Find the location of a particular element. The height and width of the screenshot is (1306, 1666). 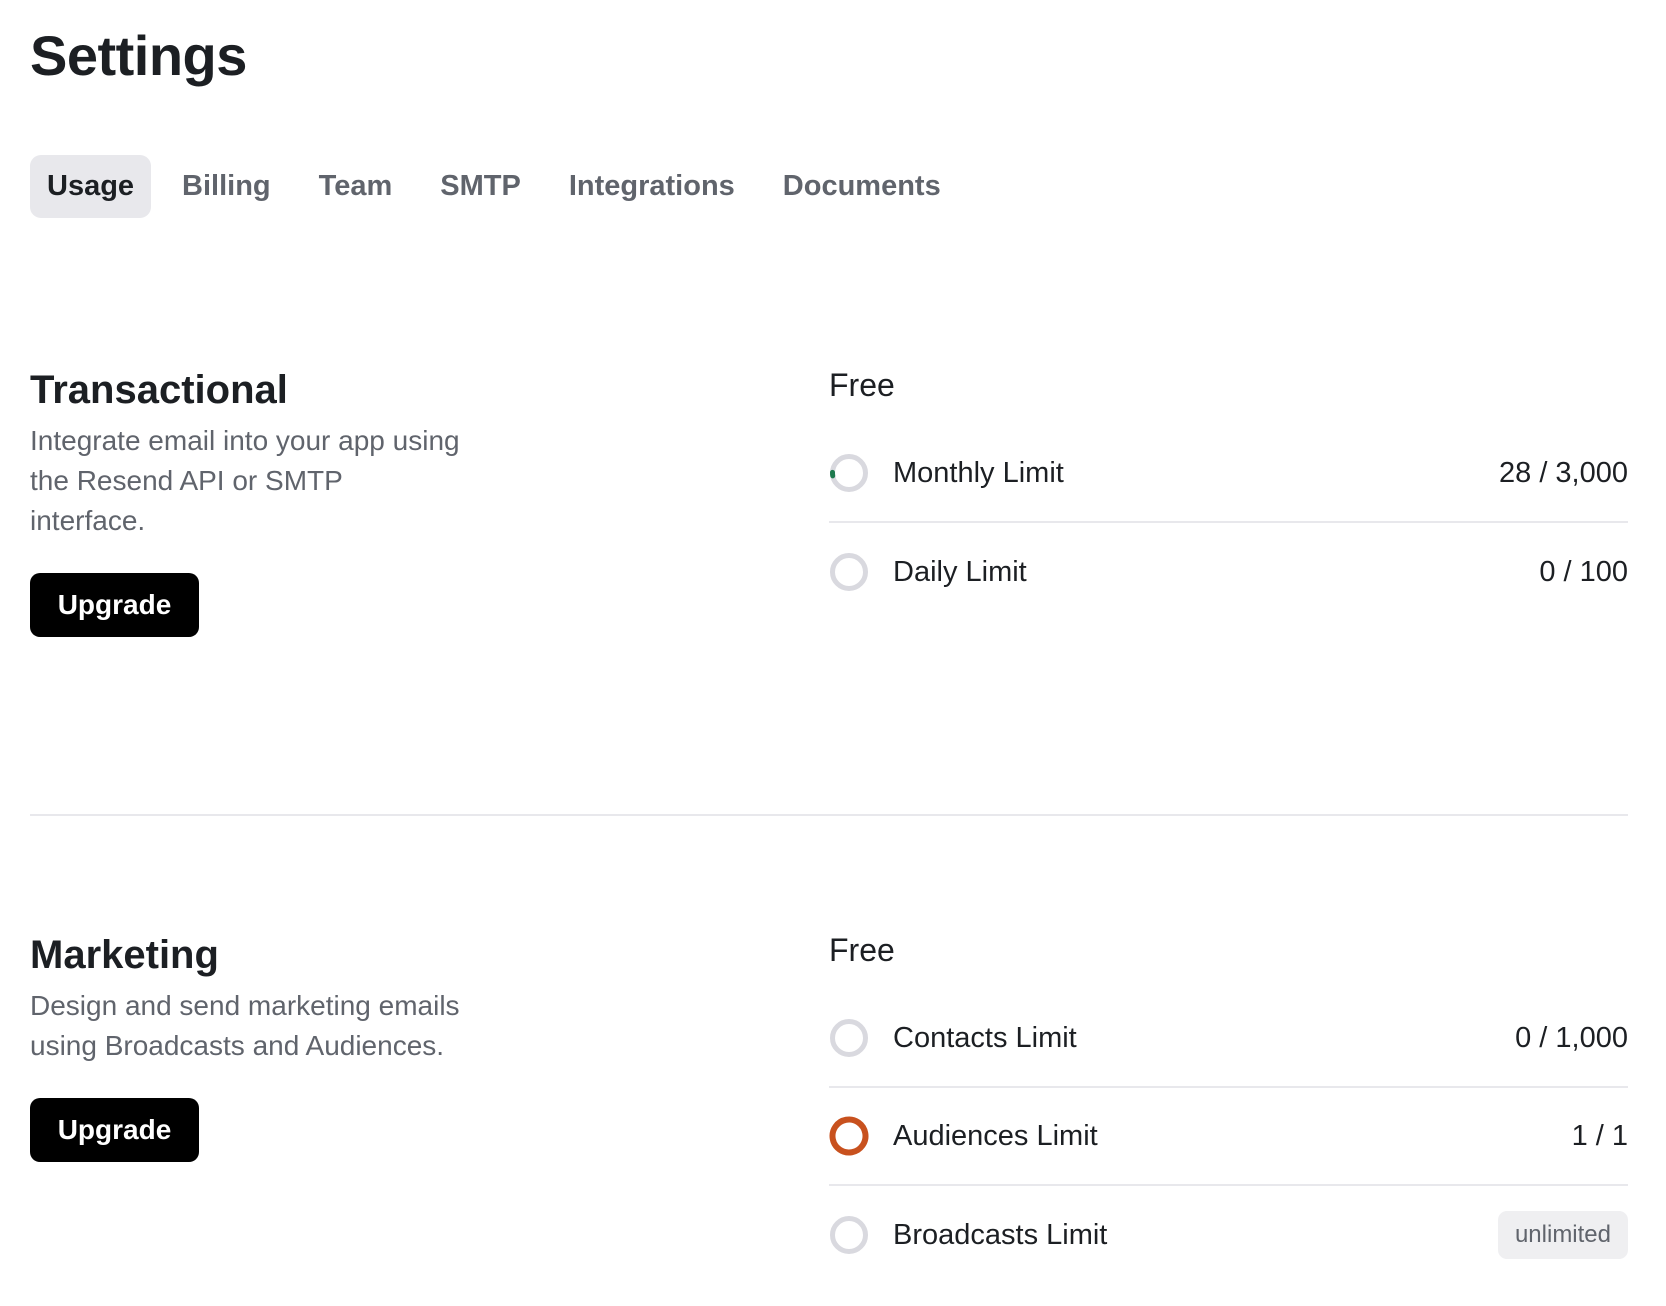

ring-progress is located at coordinates (849, 1136).